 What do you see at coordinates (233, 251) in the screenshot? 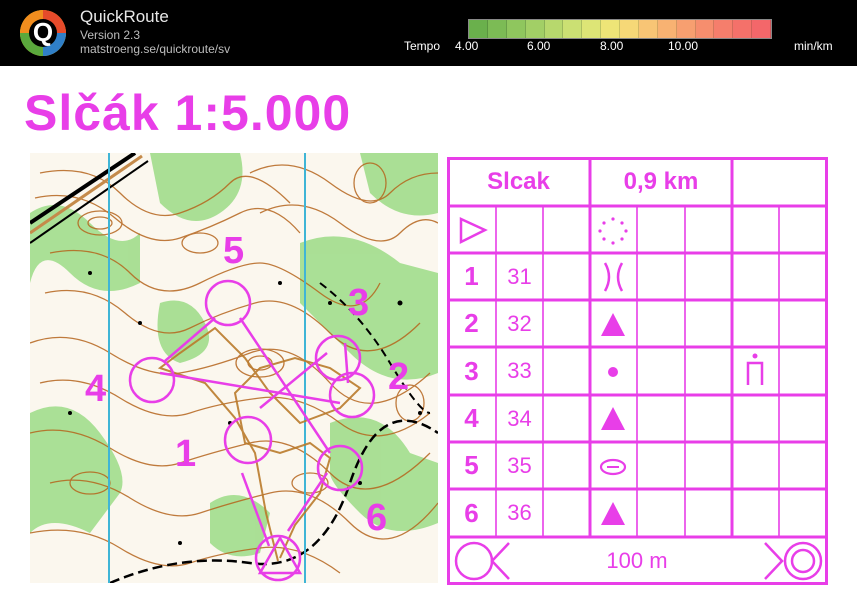
I see `control-label-5: 5` at bounding box center [233, 251].